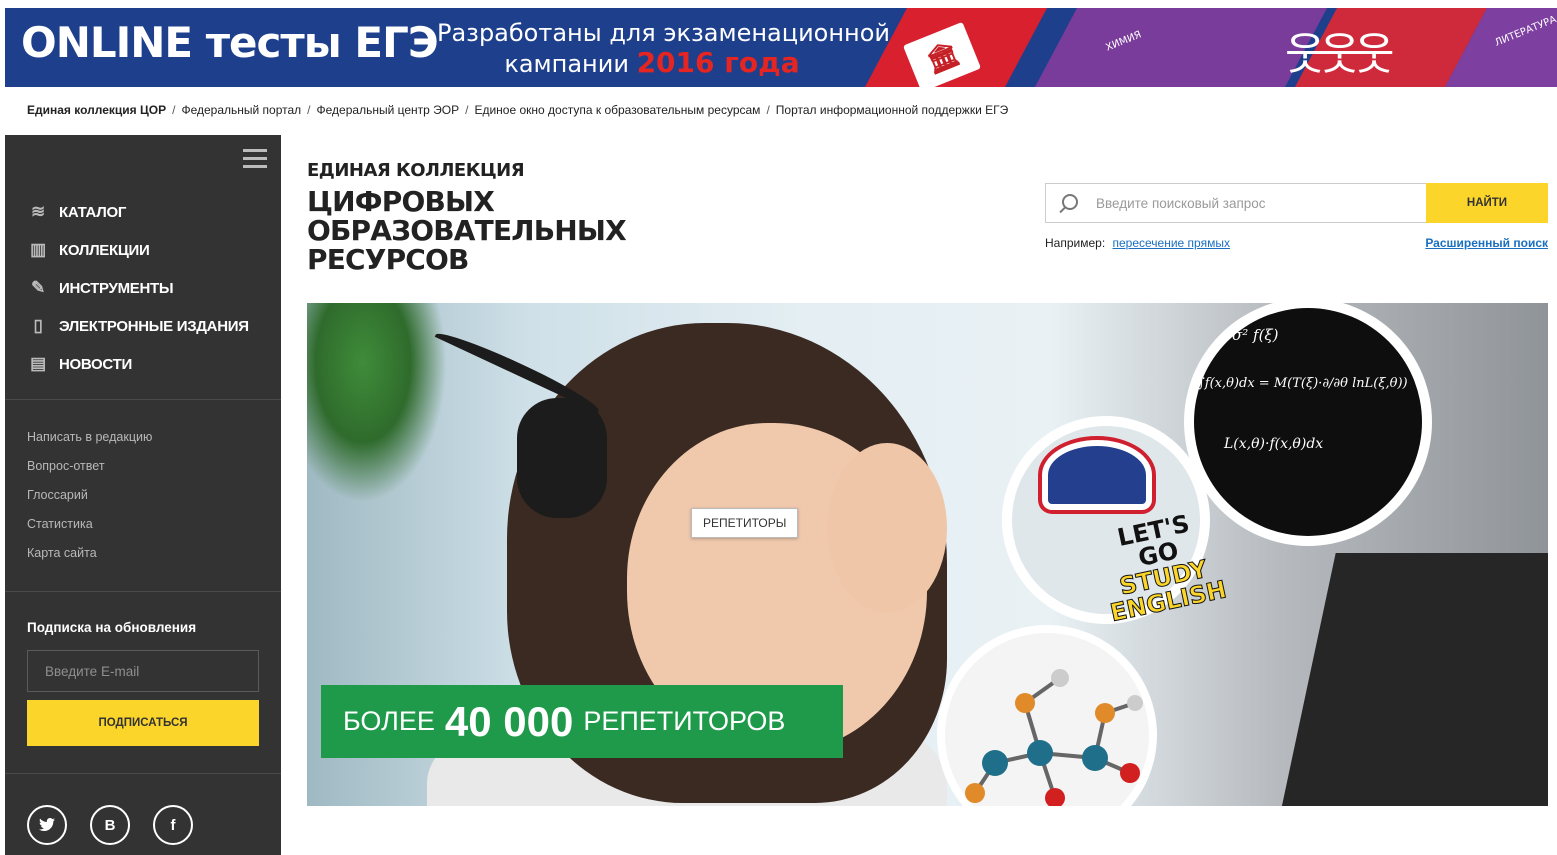 This screenshot has height=855, width=1557. What do you see at coordinates (566, 64) in the screenshot?
I see `banner-tagline-prefix: кампании` at bounding box center [566, 64].